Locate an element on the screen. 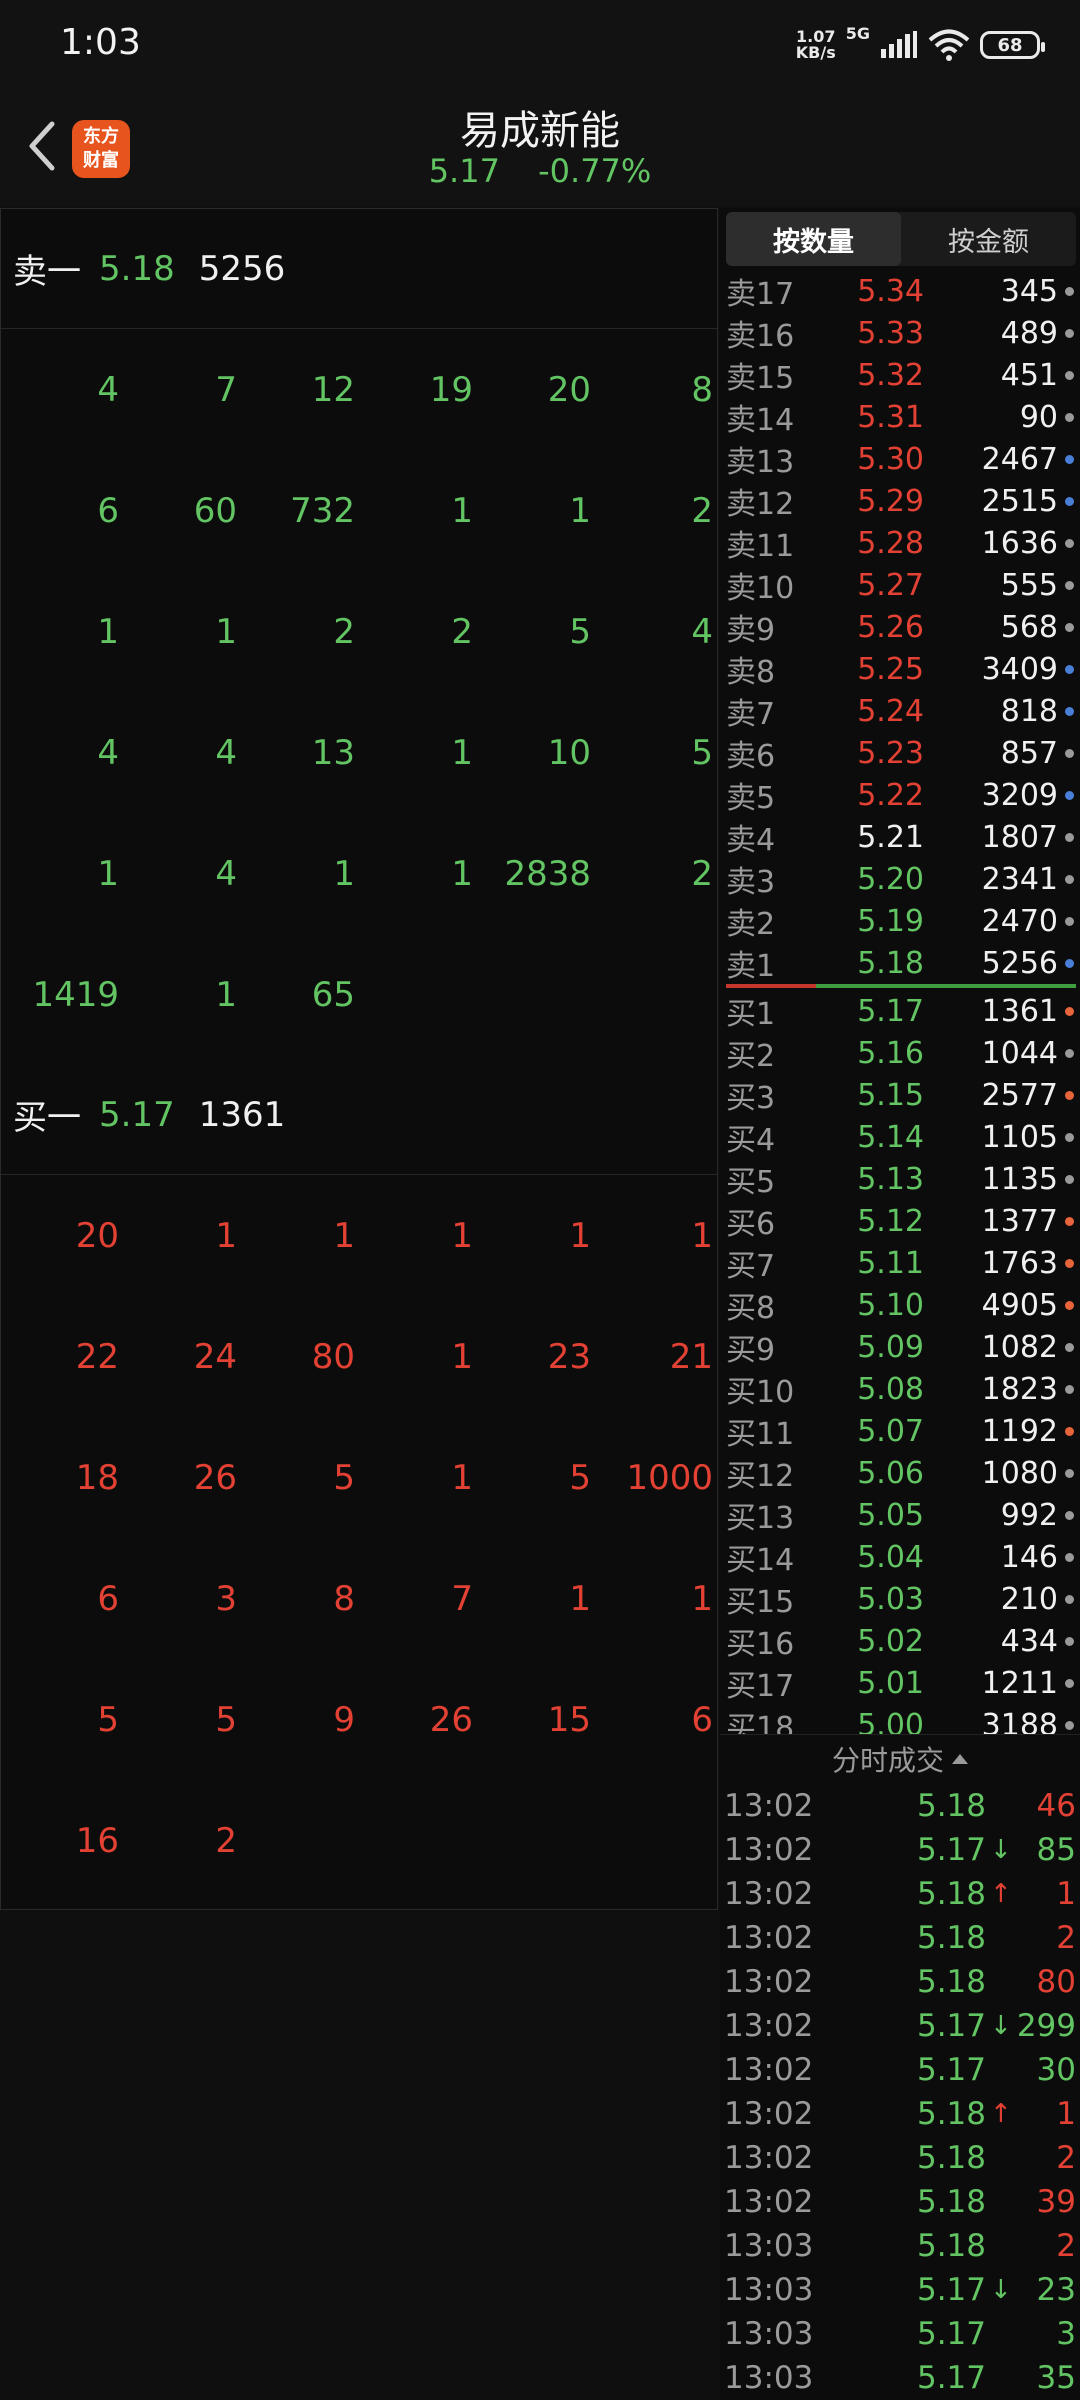 The image size is (1080, 2400). arrow-down-icon: ↓ is located at coordinates (1001, 1850).